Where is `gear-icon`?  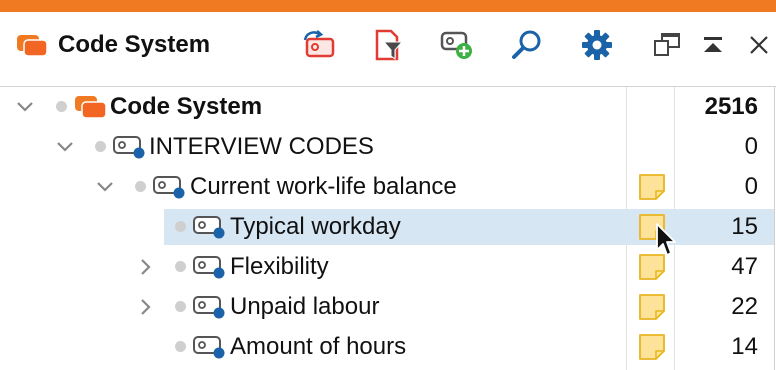
gear-icon is located at coordinates (597, 45).